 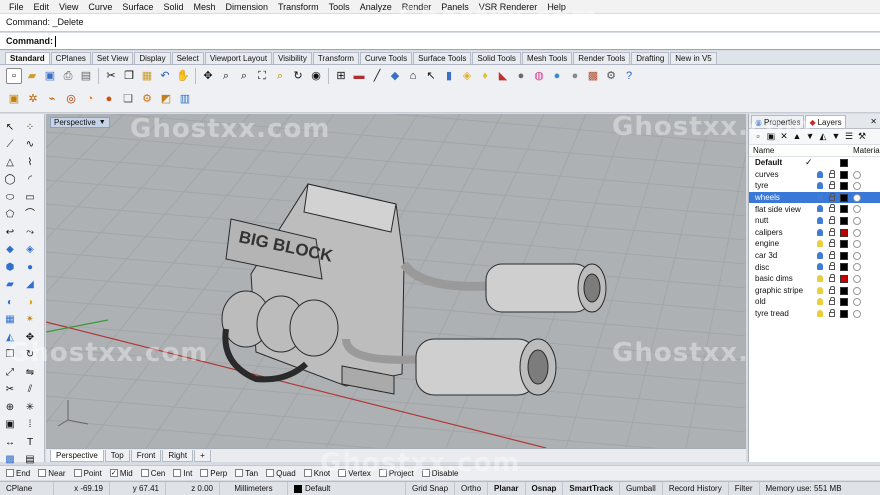 What do you see at coordinates (316, 76) in the screenshot?
I see `camera-icon: ◉` at bounding box center [316, 76].